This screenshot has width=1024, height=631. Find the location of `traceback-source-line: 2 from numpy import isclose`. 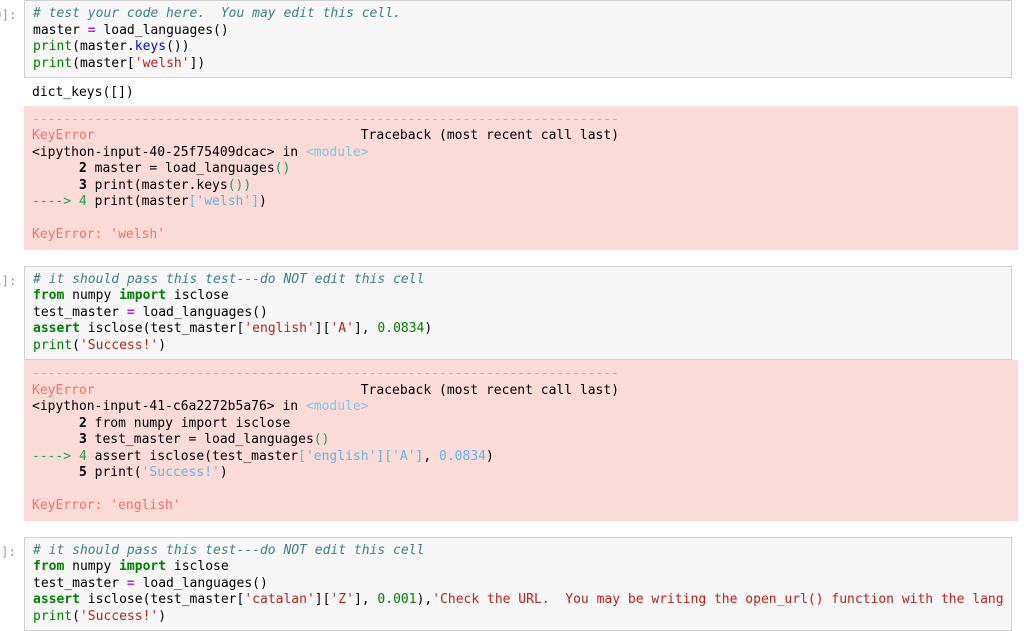

traceback-source-line: 2 from numpy import isclose is located at coordinates (161, 423).